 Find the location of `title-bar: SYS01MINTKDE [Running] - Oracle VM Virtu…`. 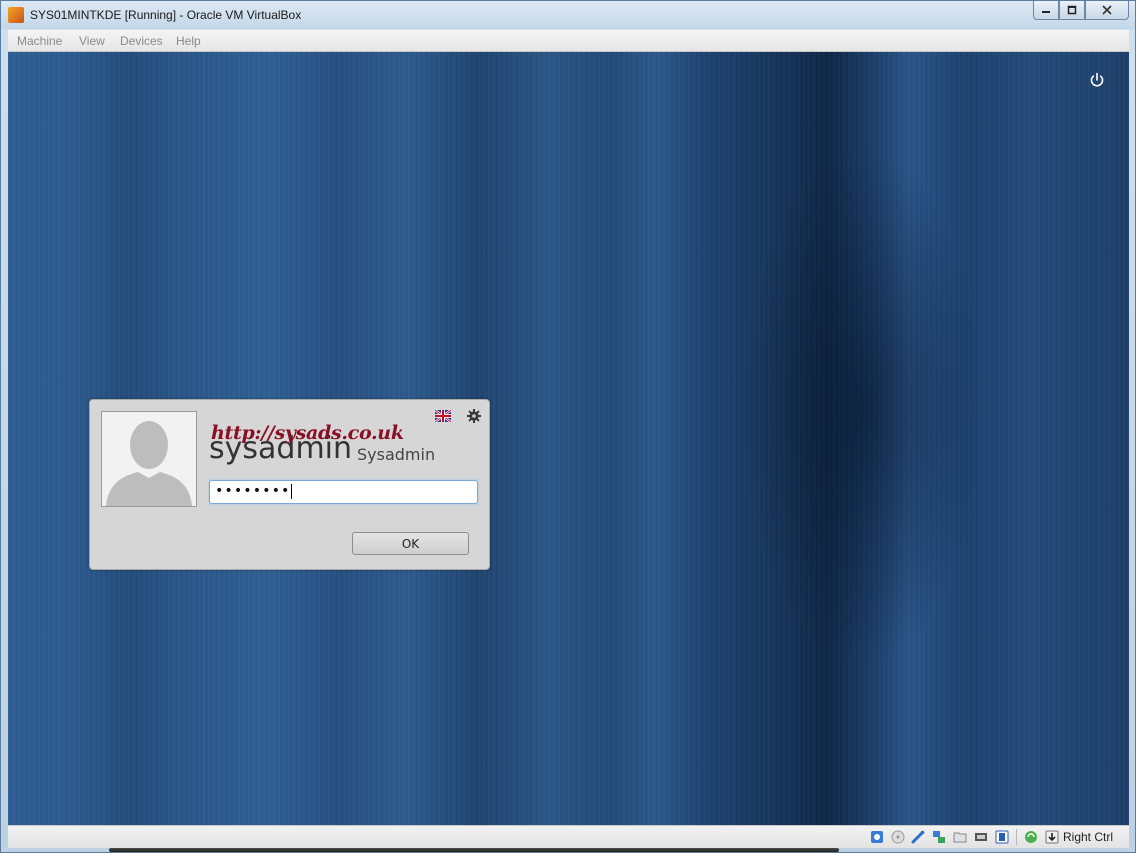

title-bar: SYS01MINTKDE [Running] - Oracle VM Virtu… is located at coordinates (568, 15).